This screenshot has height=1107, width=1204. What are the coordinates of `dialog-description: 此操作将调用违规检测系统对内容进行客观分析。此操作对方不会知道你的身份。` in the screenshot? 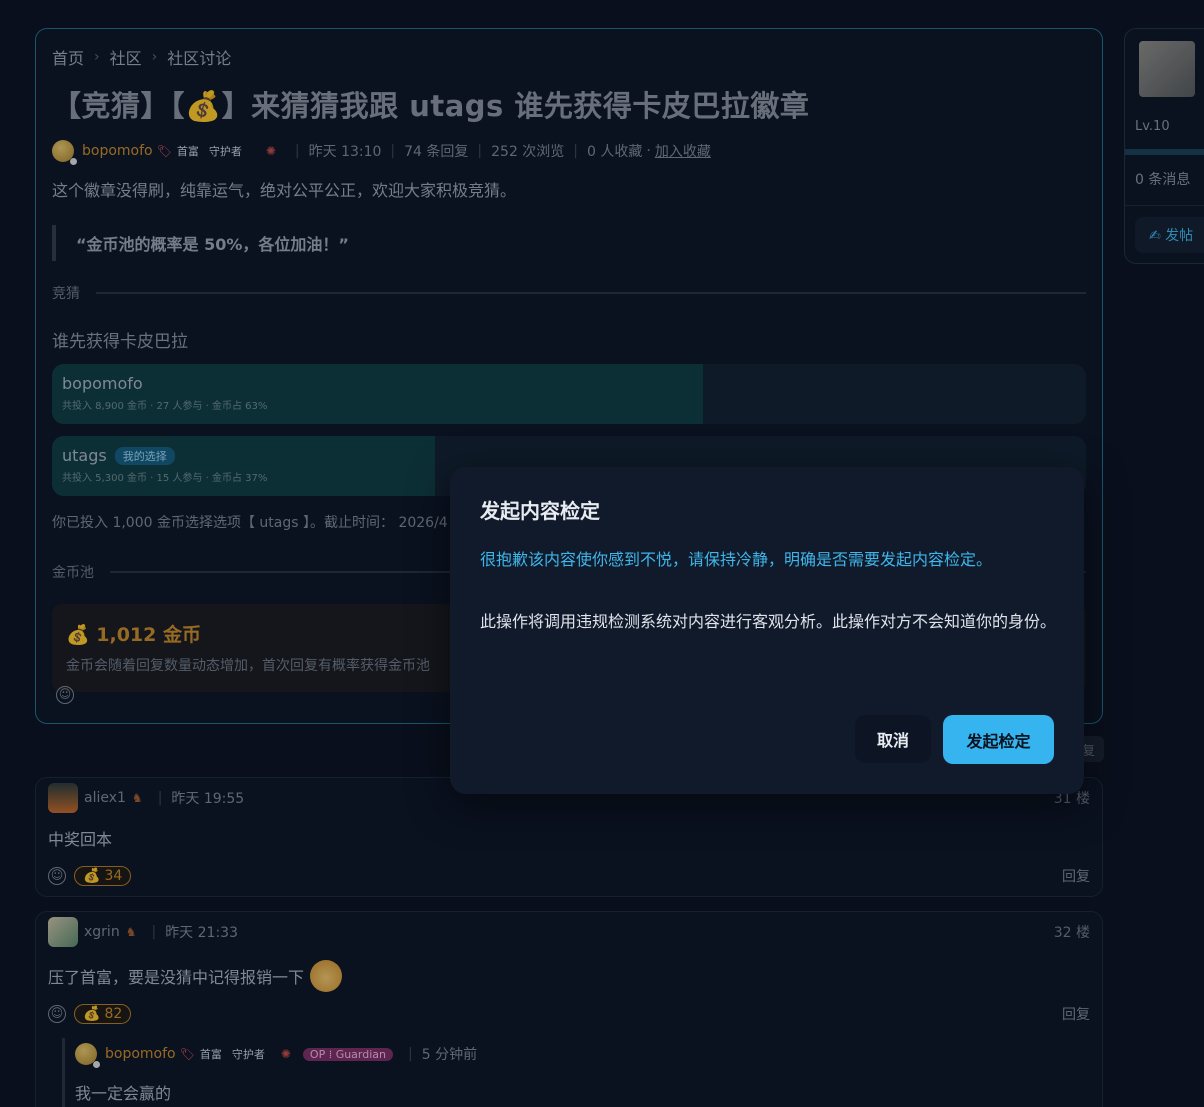 It's located at (768, 621).